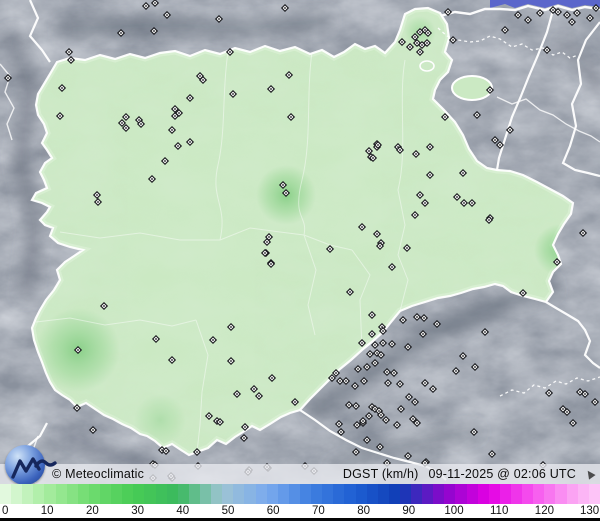 This screenshot has width=600, height=521. I want to click on scale-tick-label: 60, so click(273, 511).